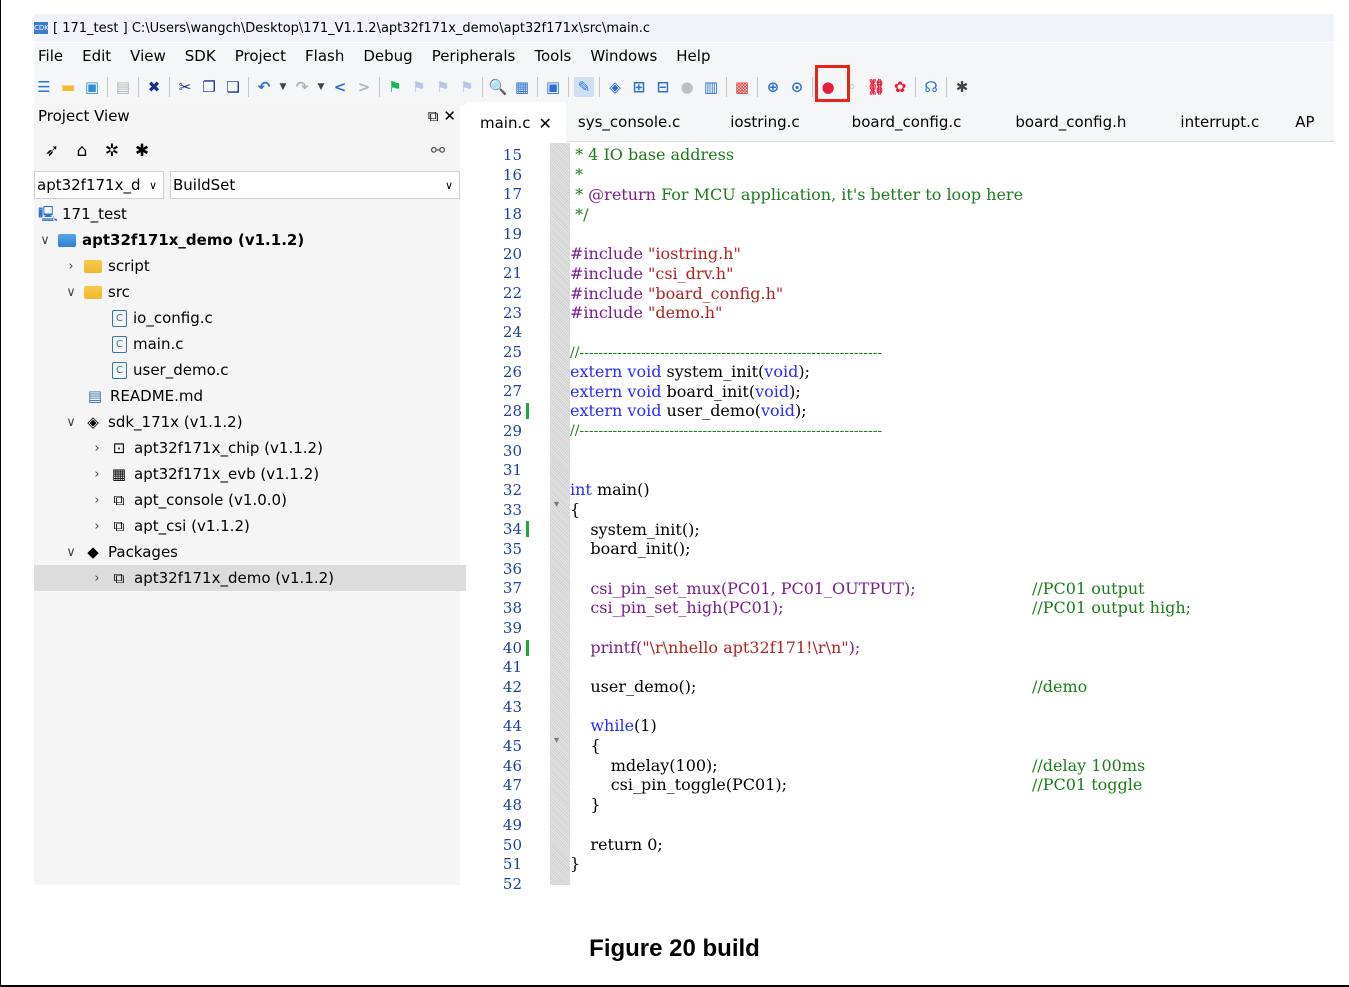 The width and height of the screenshot is (1349, 987). Describe the element at coordinates (273, 396) in the screenshot. I see `tree-item-readme: ▤ README.md` at that location.